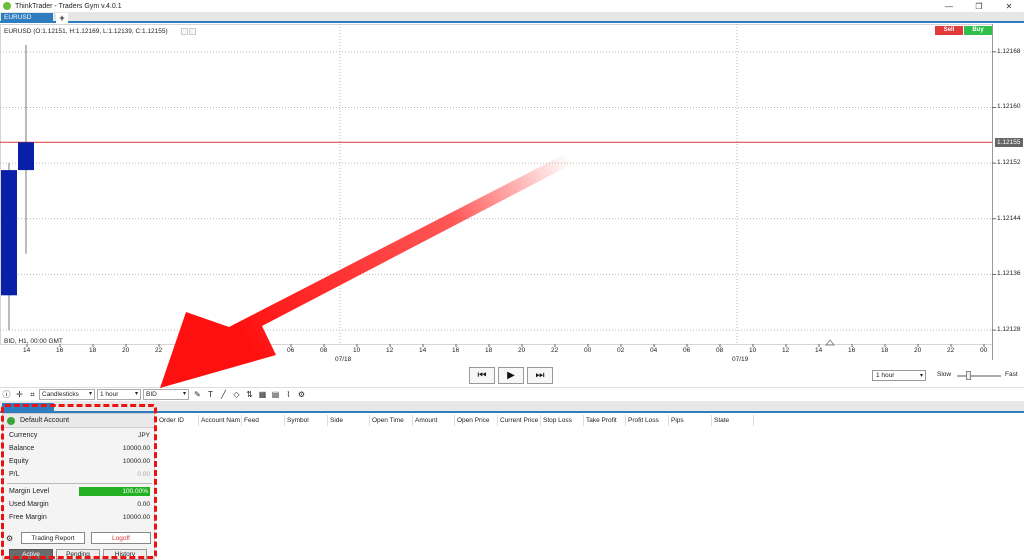 The height and width of the screenshot is (560, 1024). What do you see at coordinates (62, 18) in the screenshot?
I see `add-tab-button: +` at bounding box center [62, 18].